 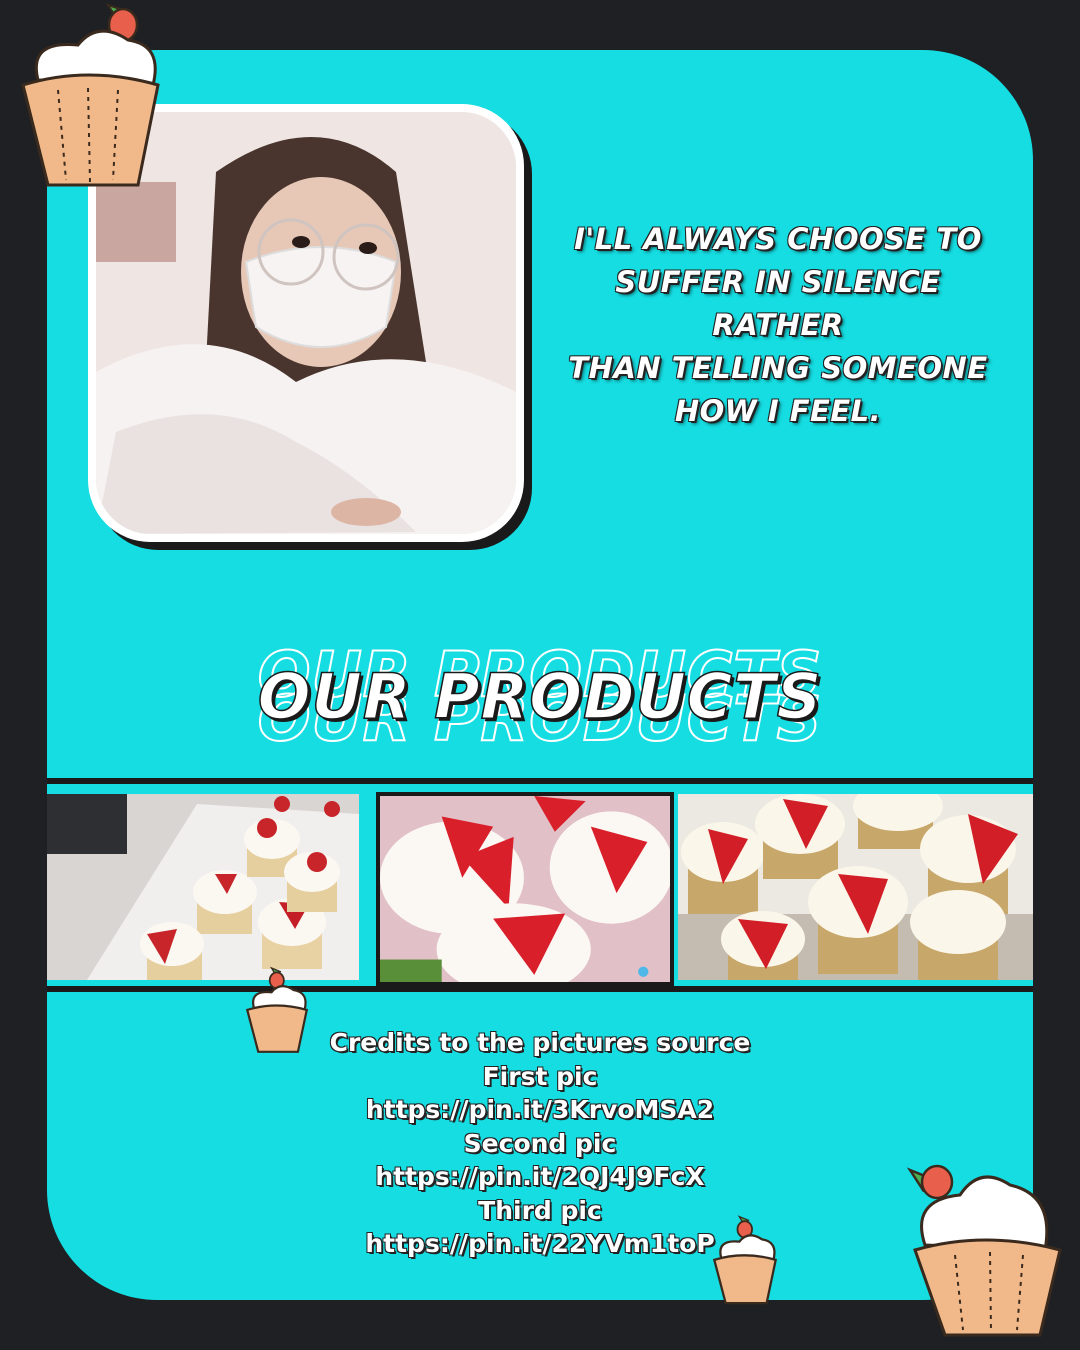 What do you see at coordinates (540, 989) in the screenshot?
I see `strip-bottom-border` at bounding box center [540, 989].